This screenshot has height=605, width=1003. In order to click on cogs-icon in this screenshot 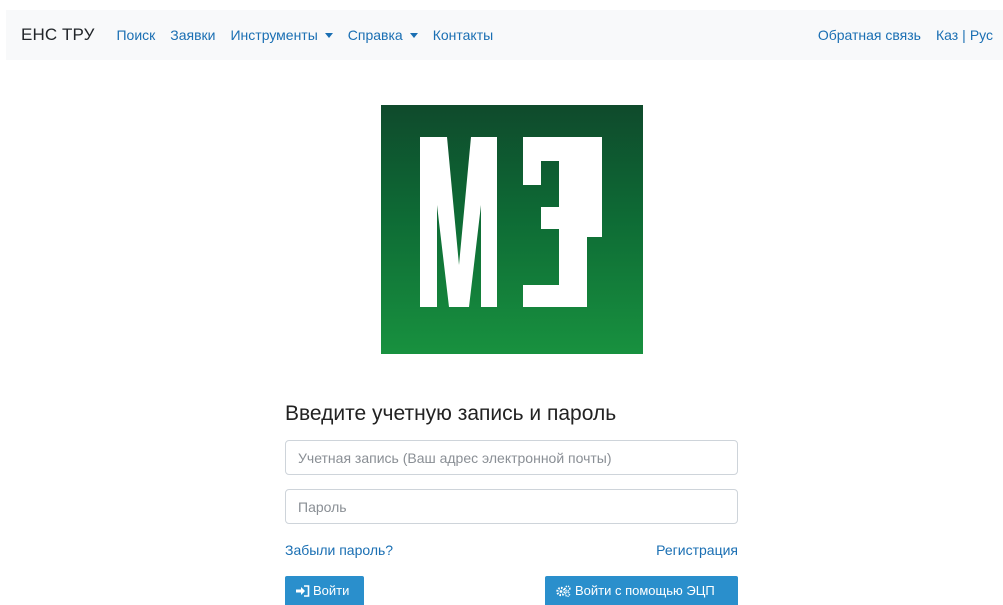, I will do `click(563, 590)`.